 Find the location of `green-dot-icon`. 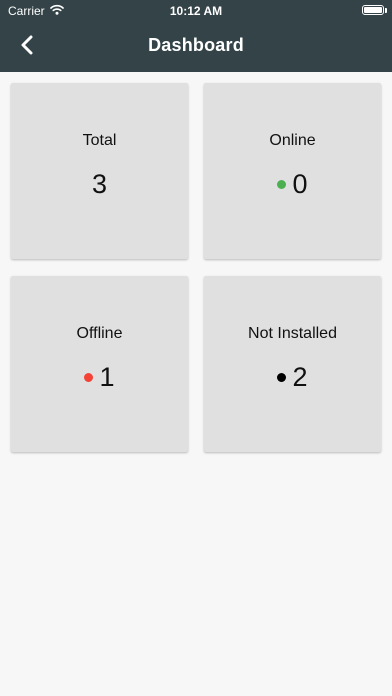

green-dot-icon is located at coordinates (282, 184).